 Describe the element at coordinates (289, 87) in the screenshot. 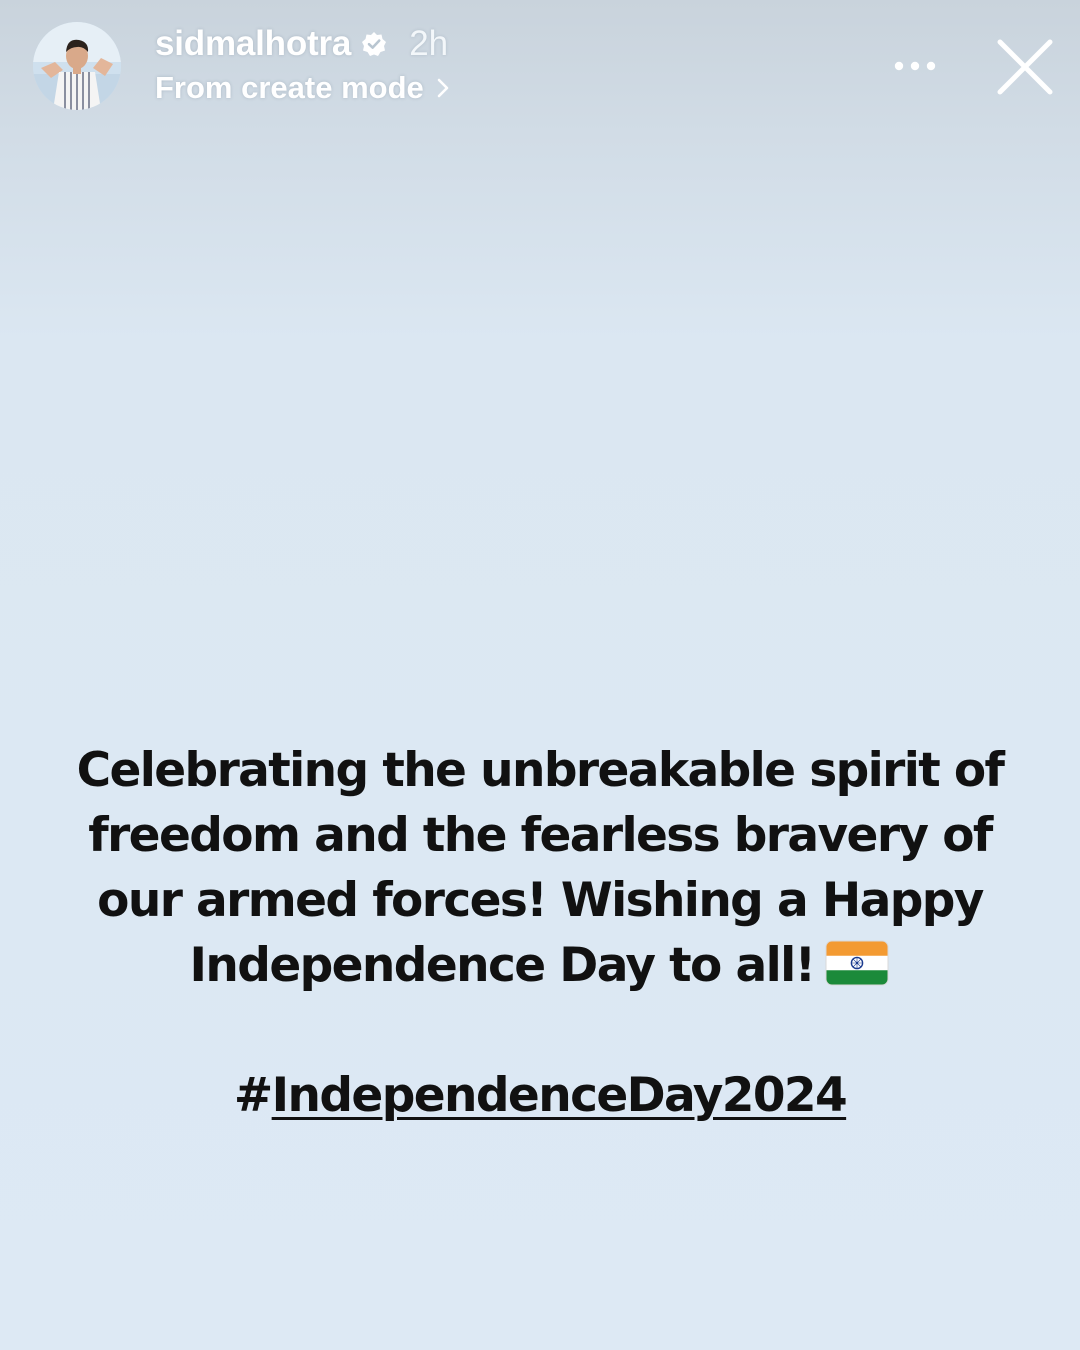

I see `create-mode-label: From create mode` at that location.